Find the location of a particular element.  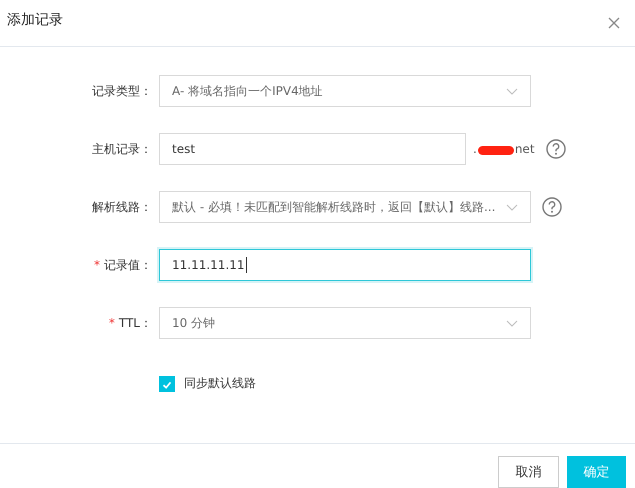

dropdown: A- 将域名指向一个IPV4地址 is located at coordinates (345, 91).